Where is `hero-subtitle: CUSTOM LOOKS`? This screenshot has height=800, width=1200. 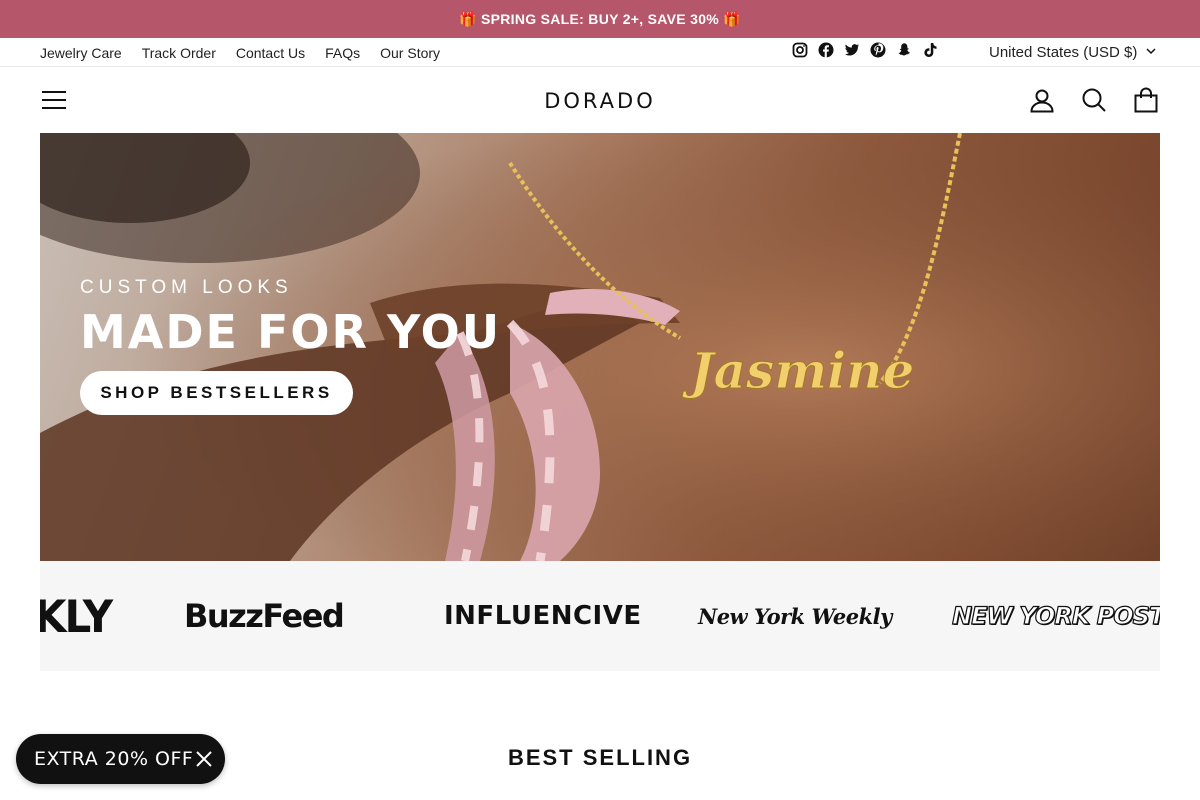
hero-subtitle: CUSTOM LOOKS is located at coordinates (186, 287).